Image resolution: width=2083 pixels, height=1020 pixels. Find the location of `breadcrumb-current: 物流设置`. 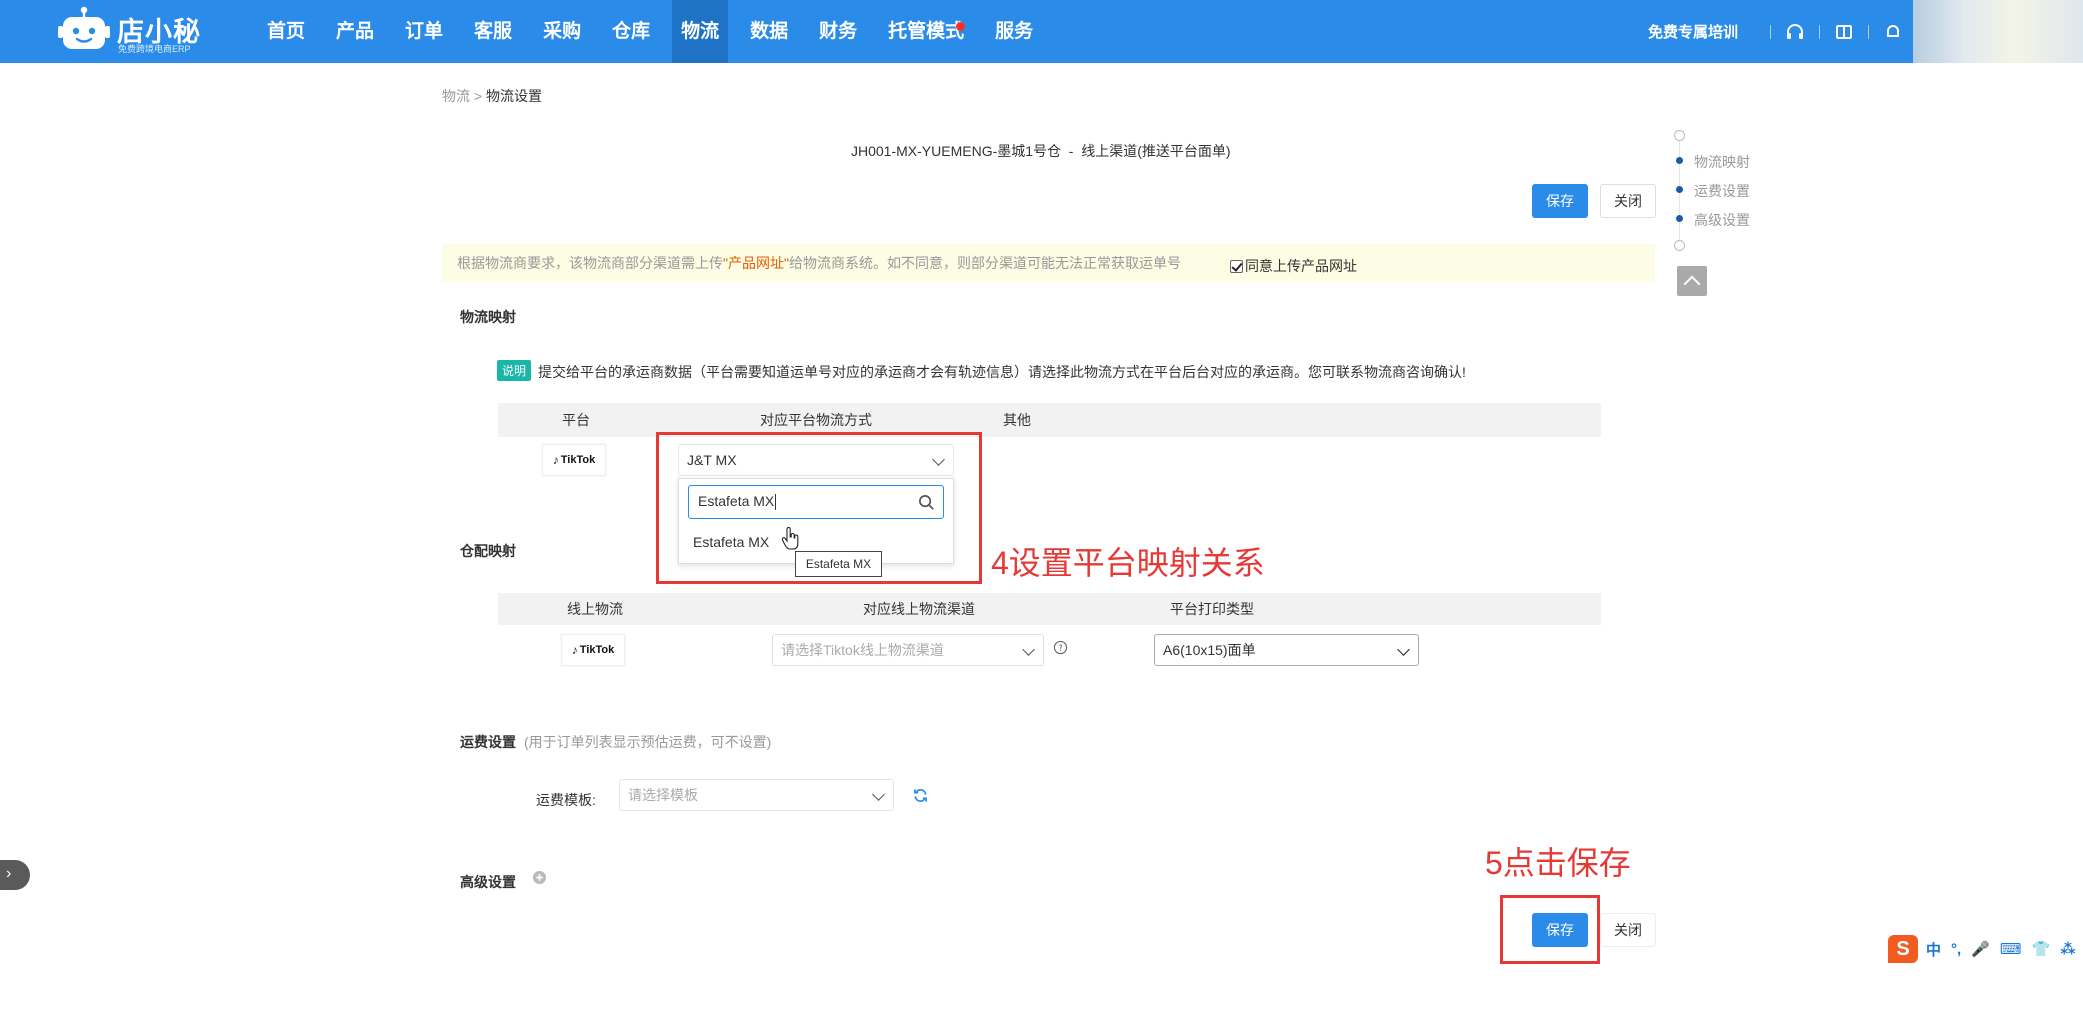

breadcrumb-current: 物流设置 is located at coordinates (513, 96).